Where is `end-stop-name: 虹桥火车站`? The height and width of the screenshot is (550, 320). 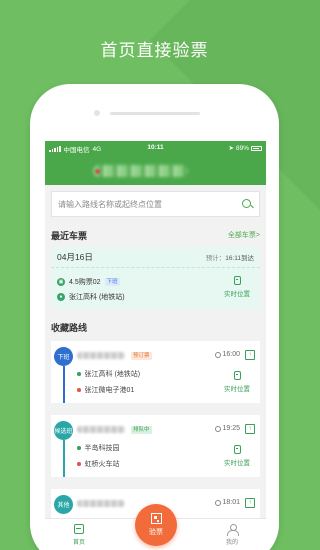
end-stop-name: 虹桥火车站 is located at coordinates (102, 464).